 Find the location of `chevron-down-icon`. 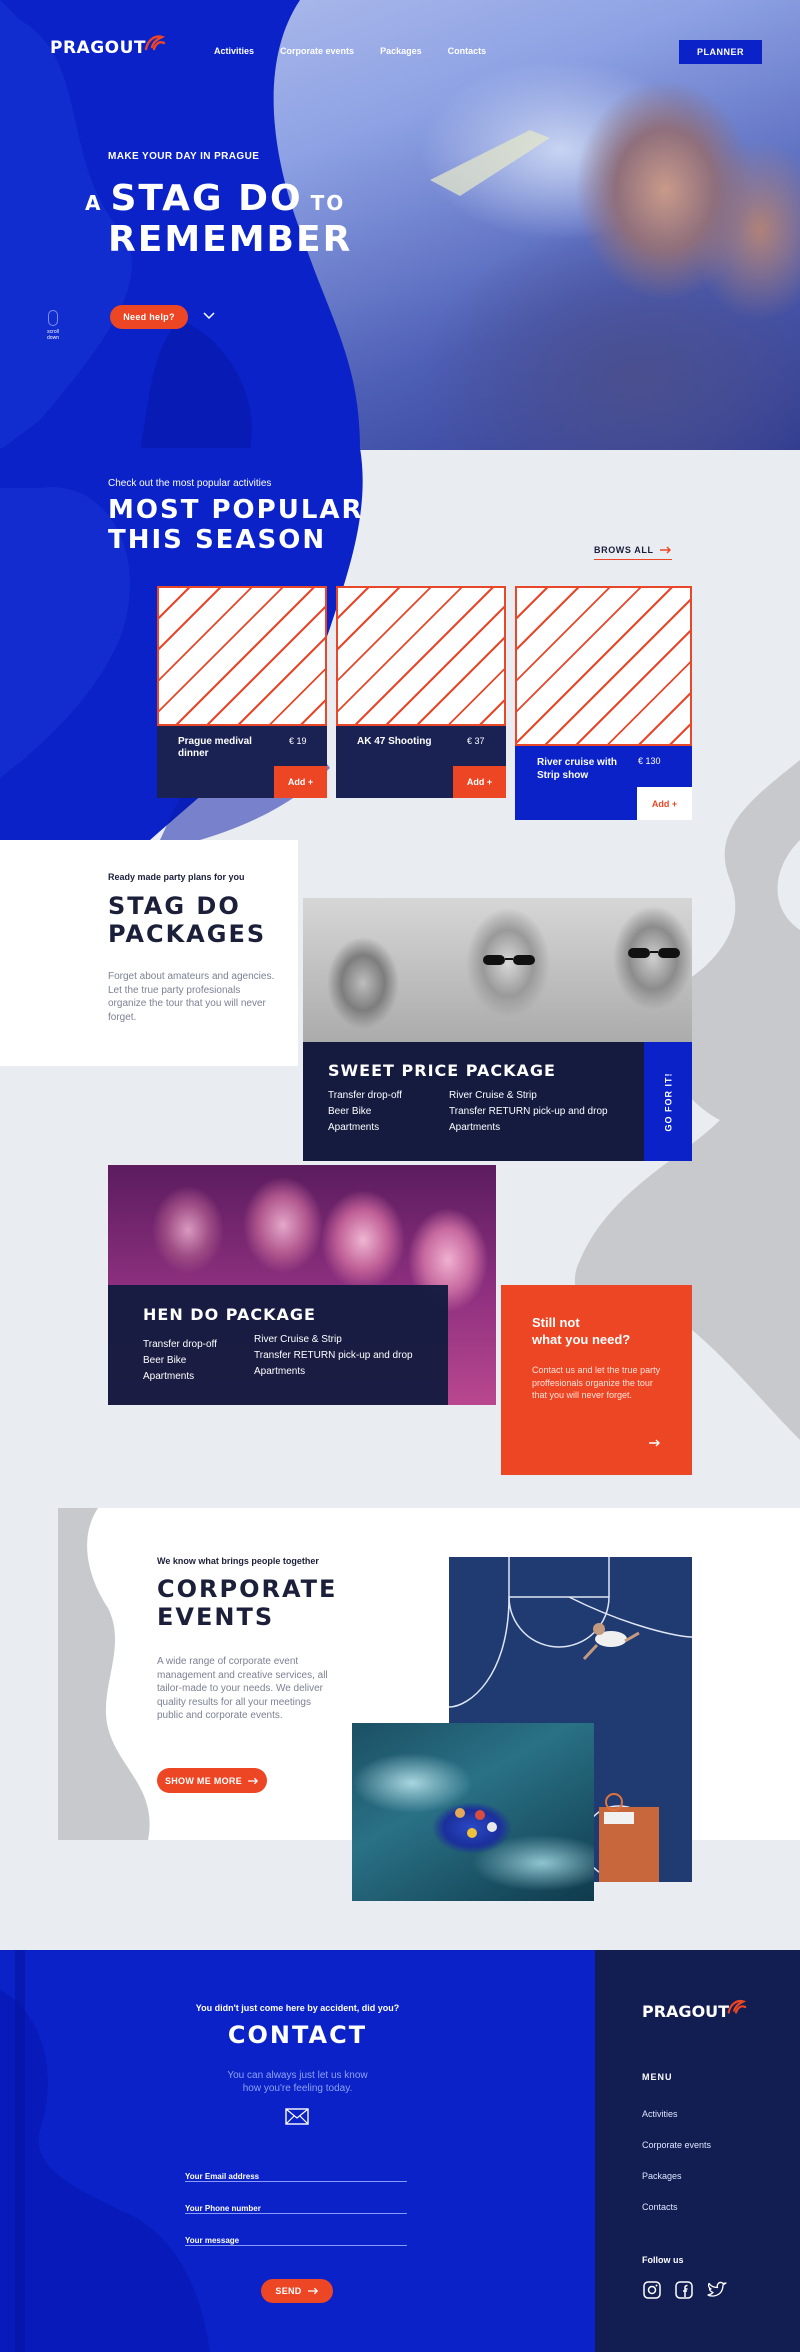

chevron-down-icon is located at coordinates (209, 316).